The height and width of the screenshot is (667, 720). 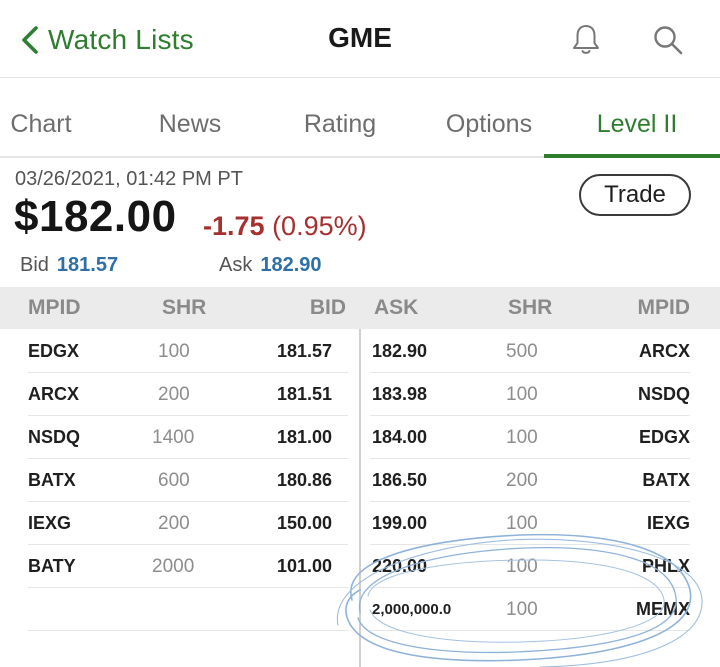 I want to click on bid-price: 101.00, so click(x=304, y=566).